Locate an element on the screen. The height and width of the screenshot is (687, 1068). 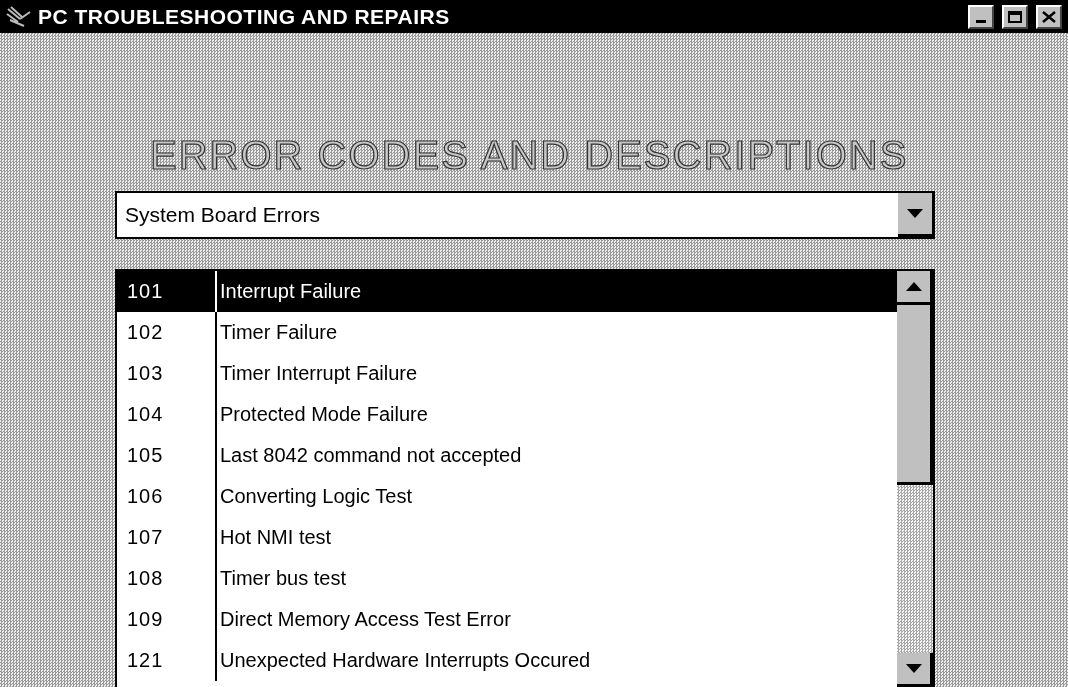
category-dropdown: System Board Errors is located at coordinates (525, 215).